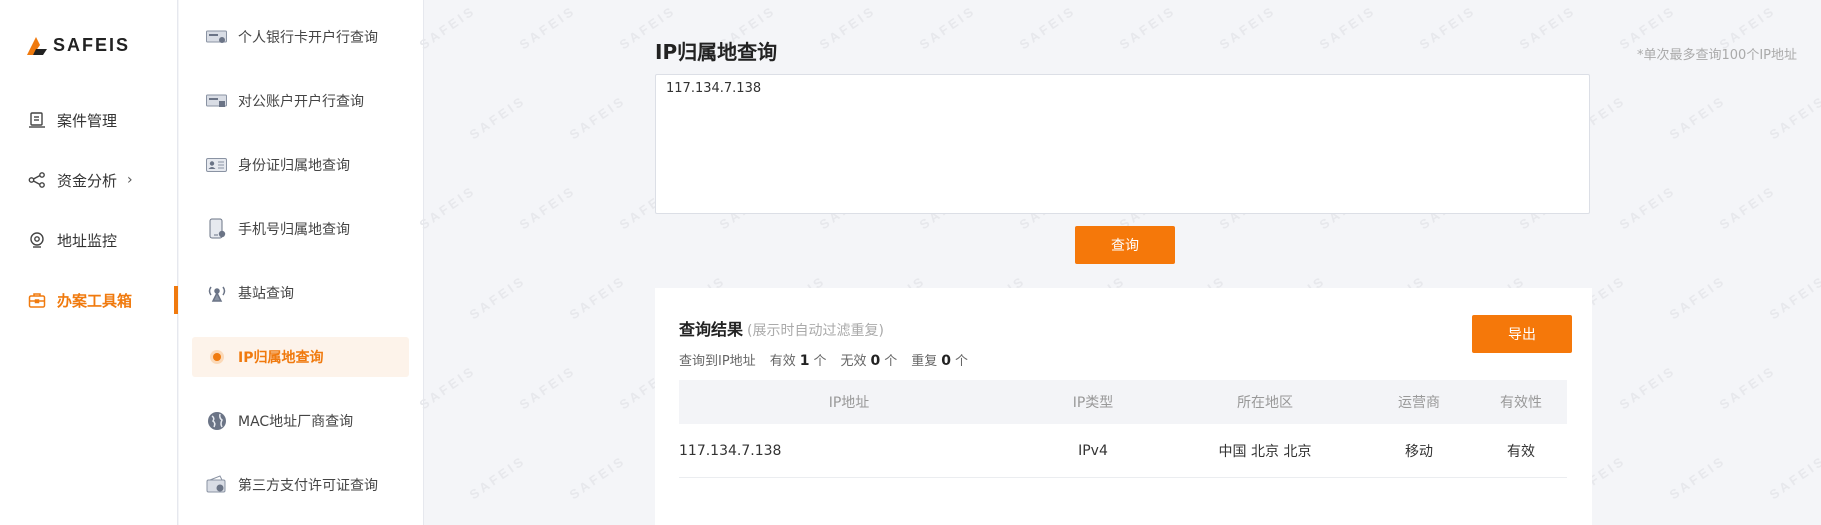 Image resolution: width=1821 pixels, height=525 pixels. I want to click on stat-valid-count: 1, so click(804, 361).